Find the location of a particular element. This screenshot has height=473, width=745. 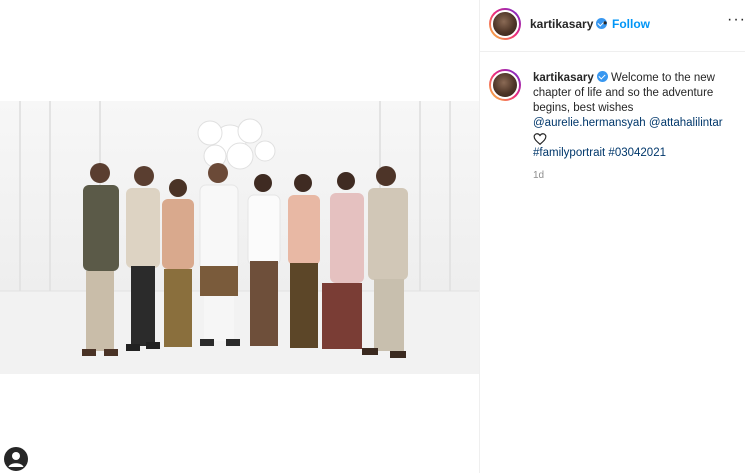

post-header: kartikasary • Follow ··· is located at coordinates (612, 26).